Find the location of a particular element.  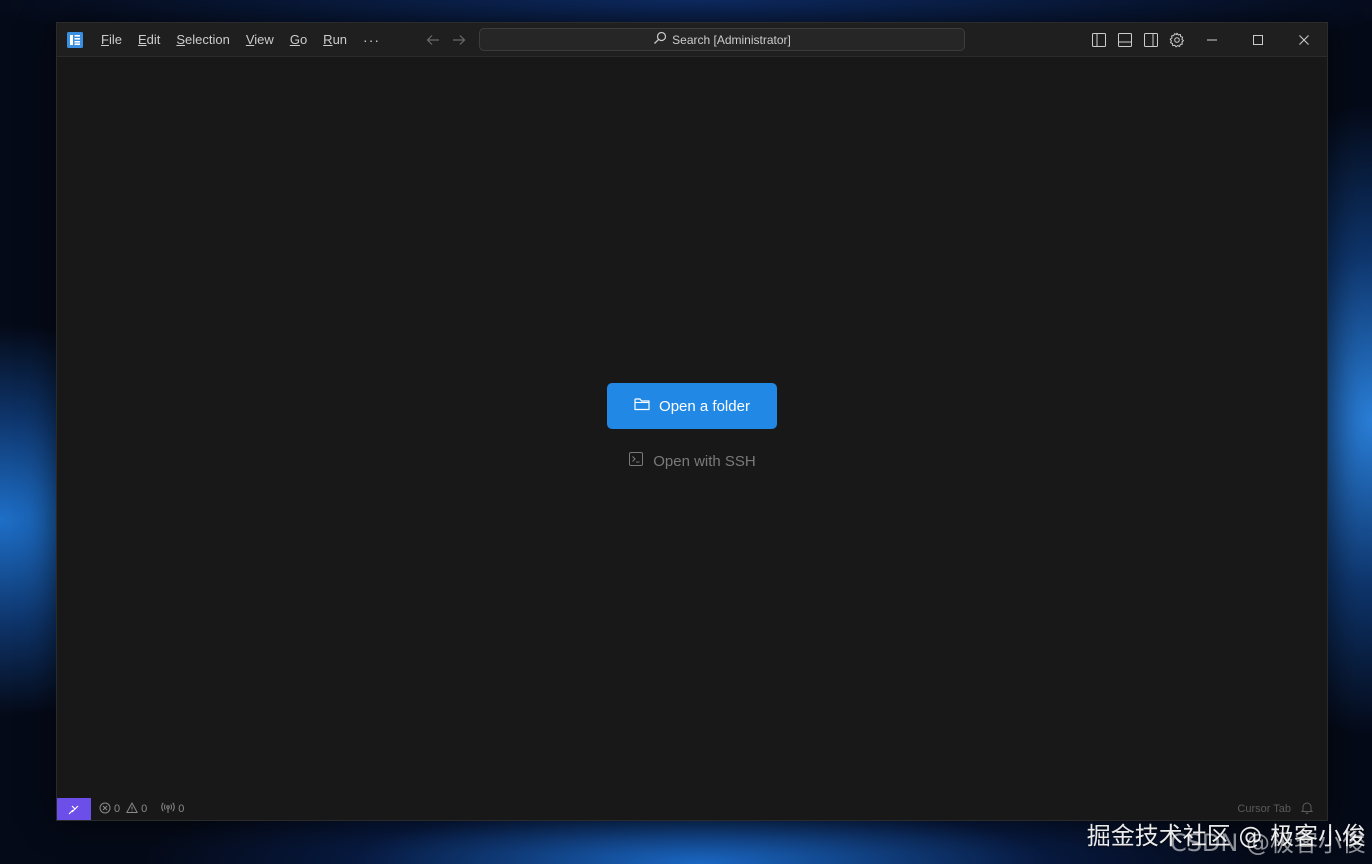

warning-count: 0 is located at coordinates (144, 809).